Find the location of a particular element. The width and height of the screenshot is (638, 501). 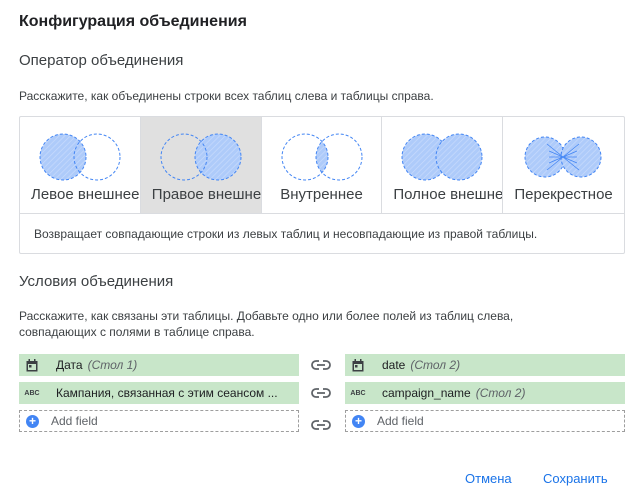

left-field-date: Дата (Стол 1) is located at coordinates (159, 365).